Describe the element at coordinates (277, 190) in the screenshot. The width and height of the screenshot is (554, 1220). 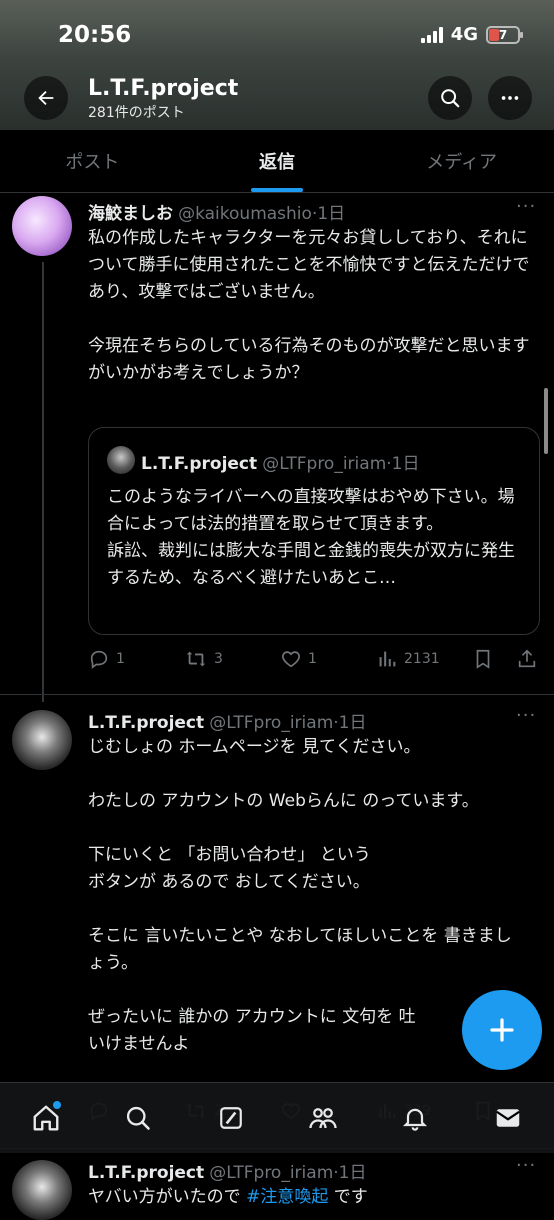
I see `active-tab-indicator` at that location.